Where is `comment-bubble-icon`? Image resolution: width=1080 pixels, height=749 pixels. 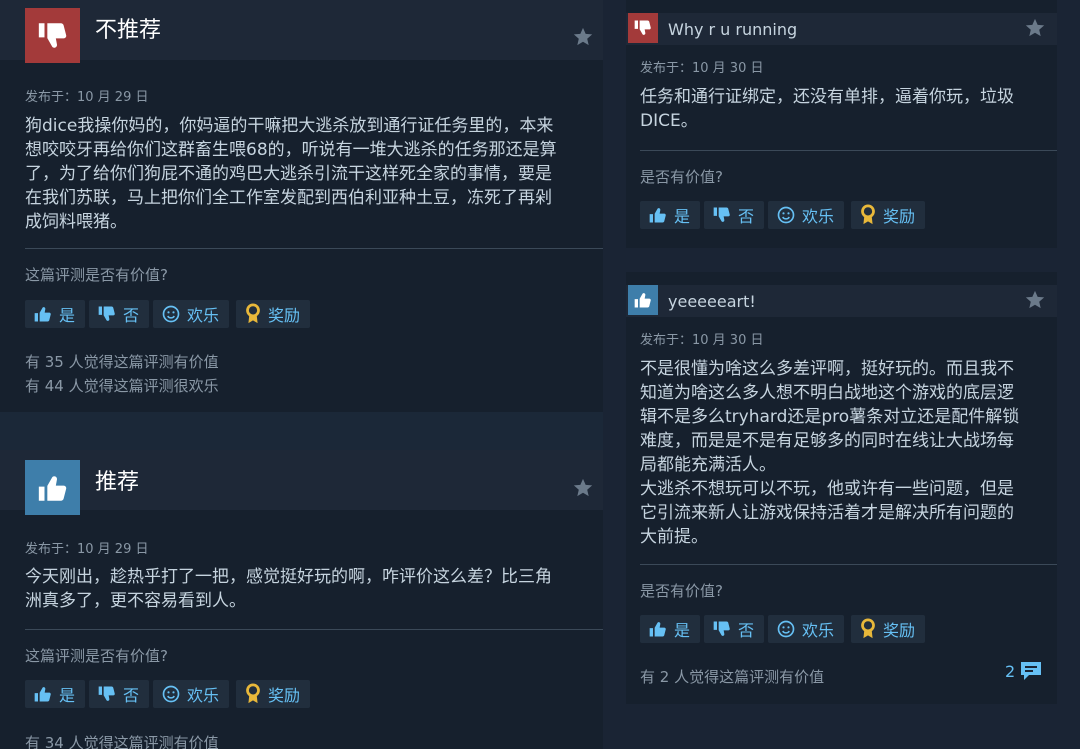
comment-bubble-icon is located at coordinates (1031, 671).